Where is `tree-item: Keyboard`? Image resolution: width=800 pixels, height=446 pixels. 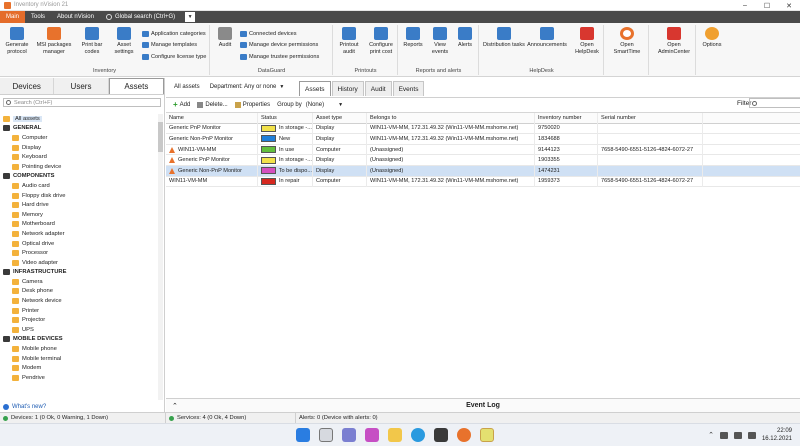 tree-item: Keyboard is located at coordinates (79, 157).